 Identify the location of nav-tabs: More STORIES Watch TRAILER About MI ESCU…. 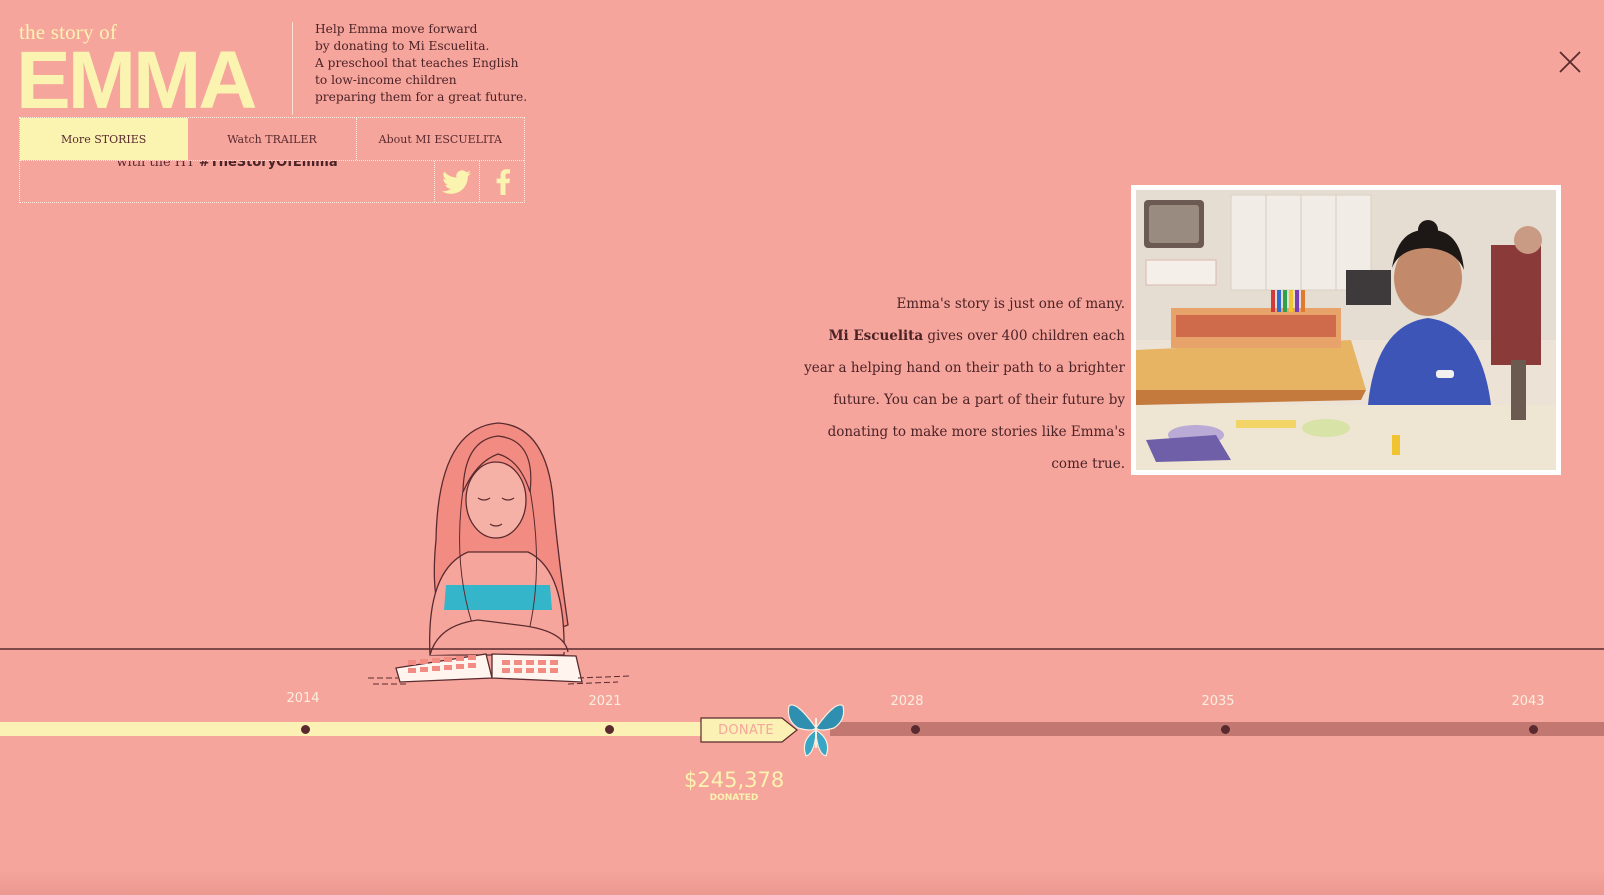
(272, 139).